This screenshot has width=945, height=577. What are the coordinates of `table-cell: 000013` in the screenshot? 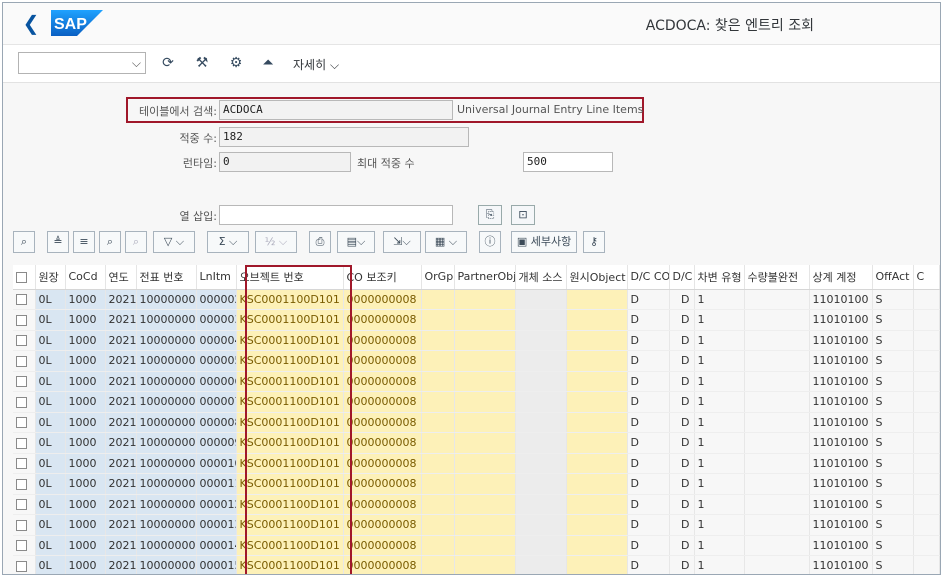 It's located at (216, 525).